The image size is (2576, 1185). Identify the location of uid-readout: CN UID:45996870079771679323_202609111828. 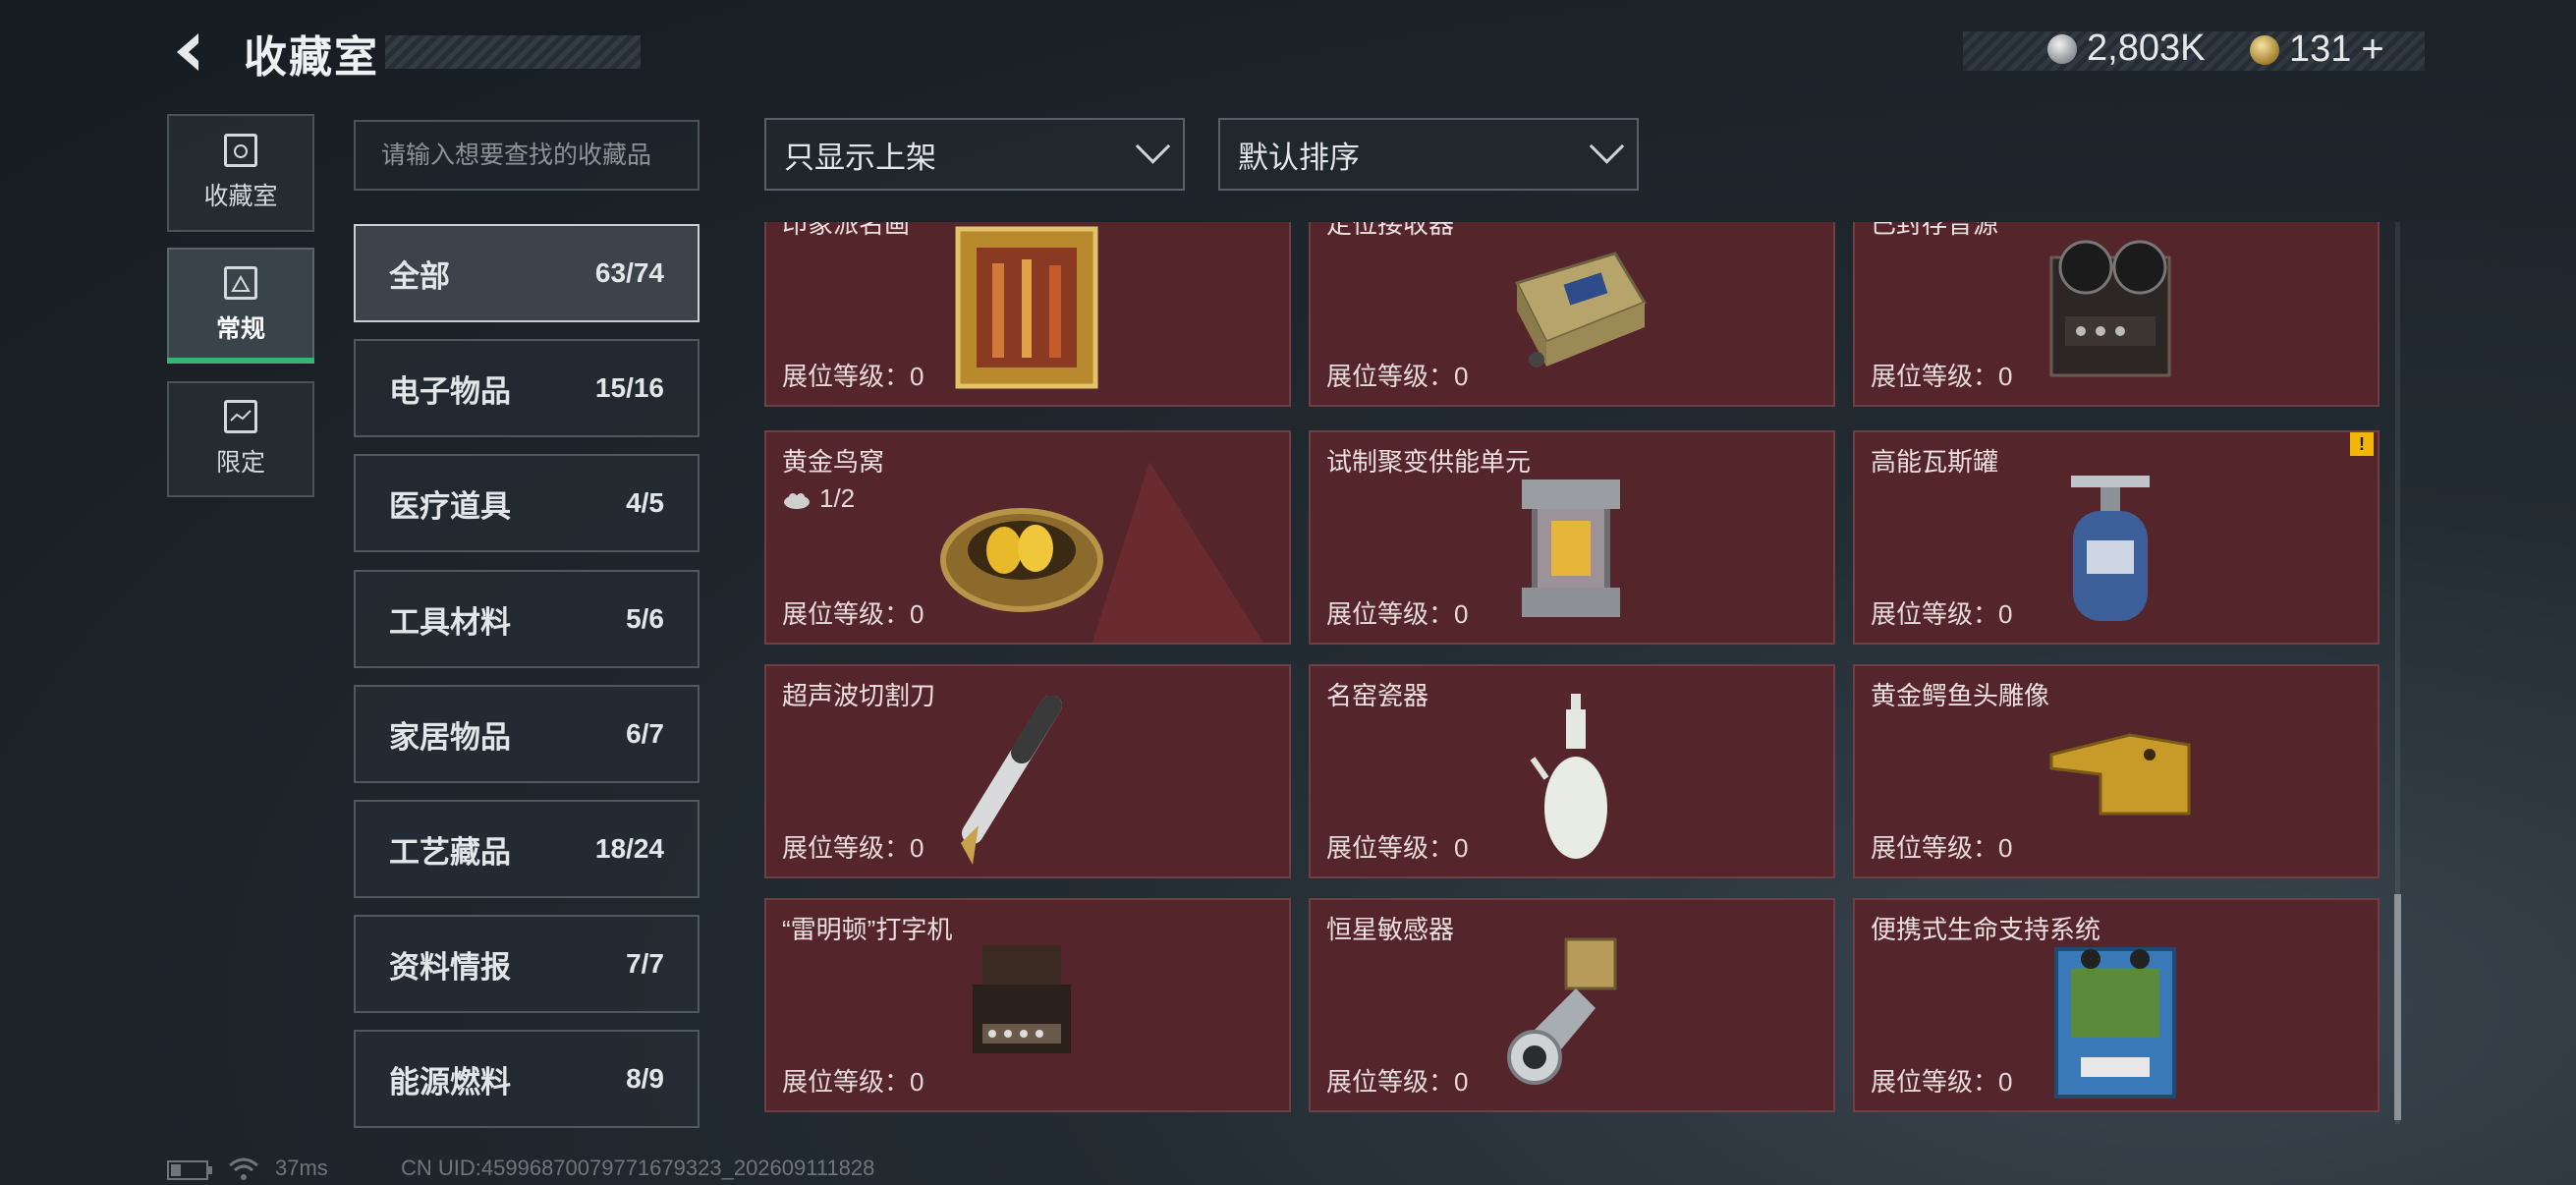
(638, 1168).